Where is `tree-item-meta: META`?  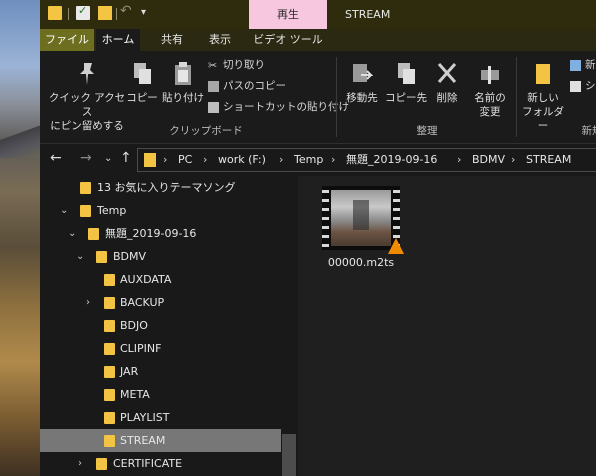
tree-item-meta: META is located at coordinates (160, 394).